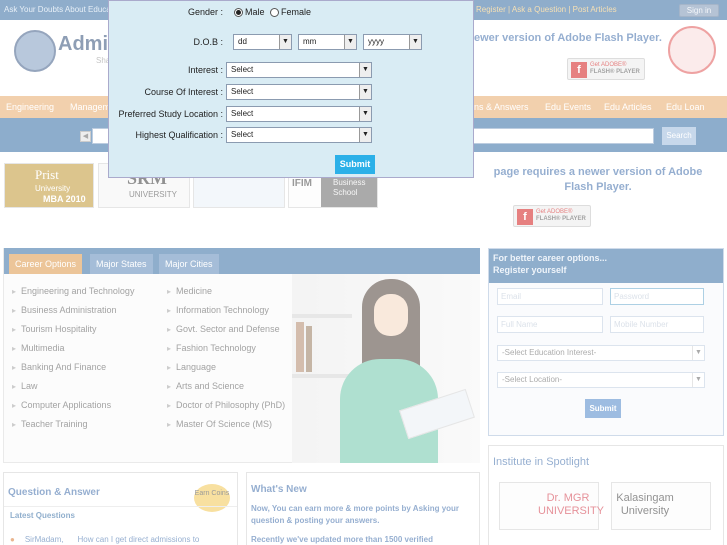  I want to click on study-location-select: Select ▼, so click(299, 114).